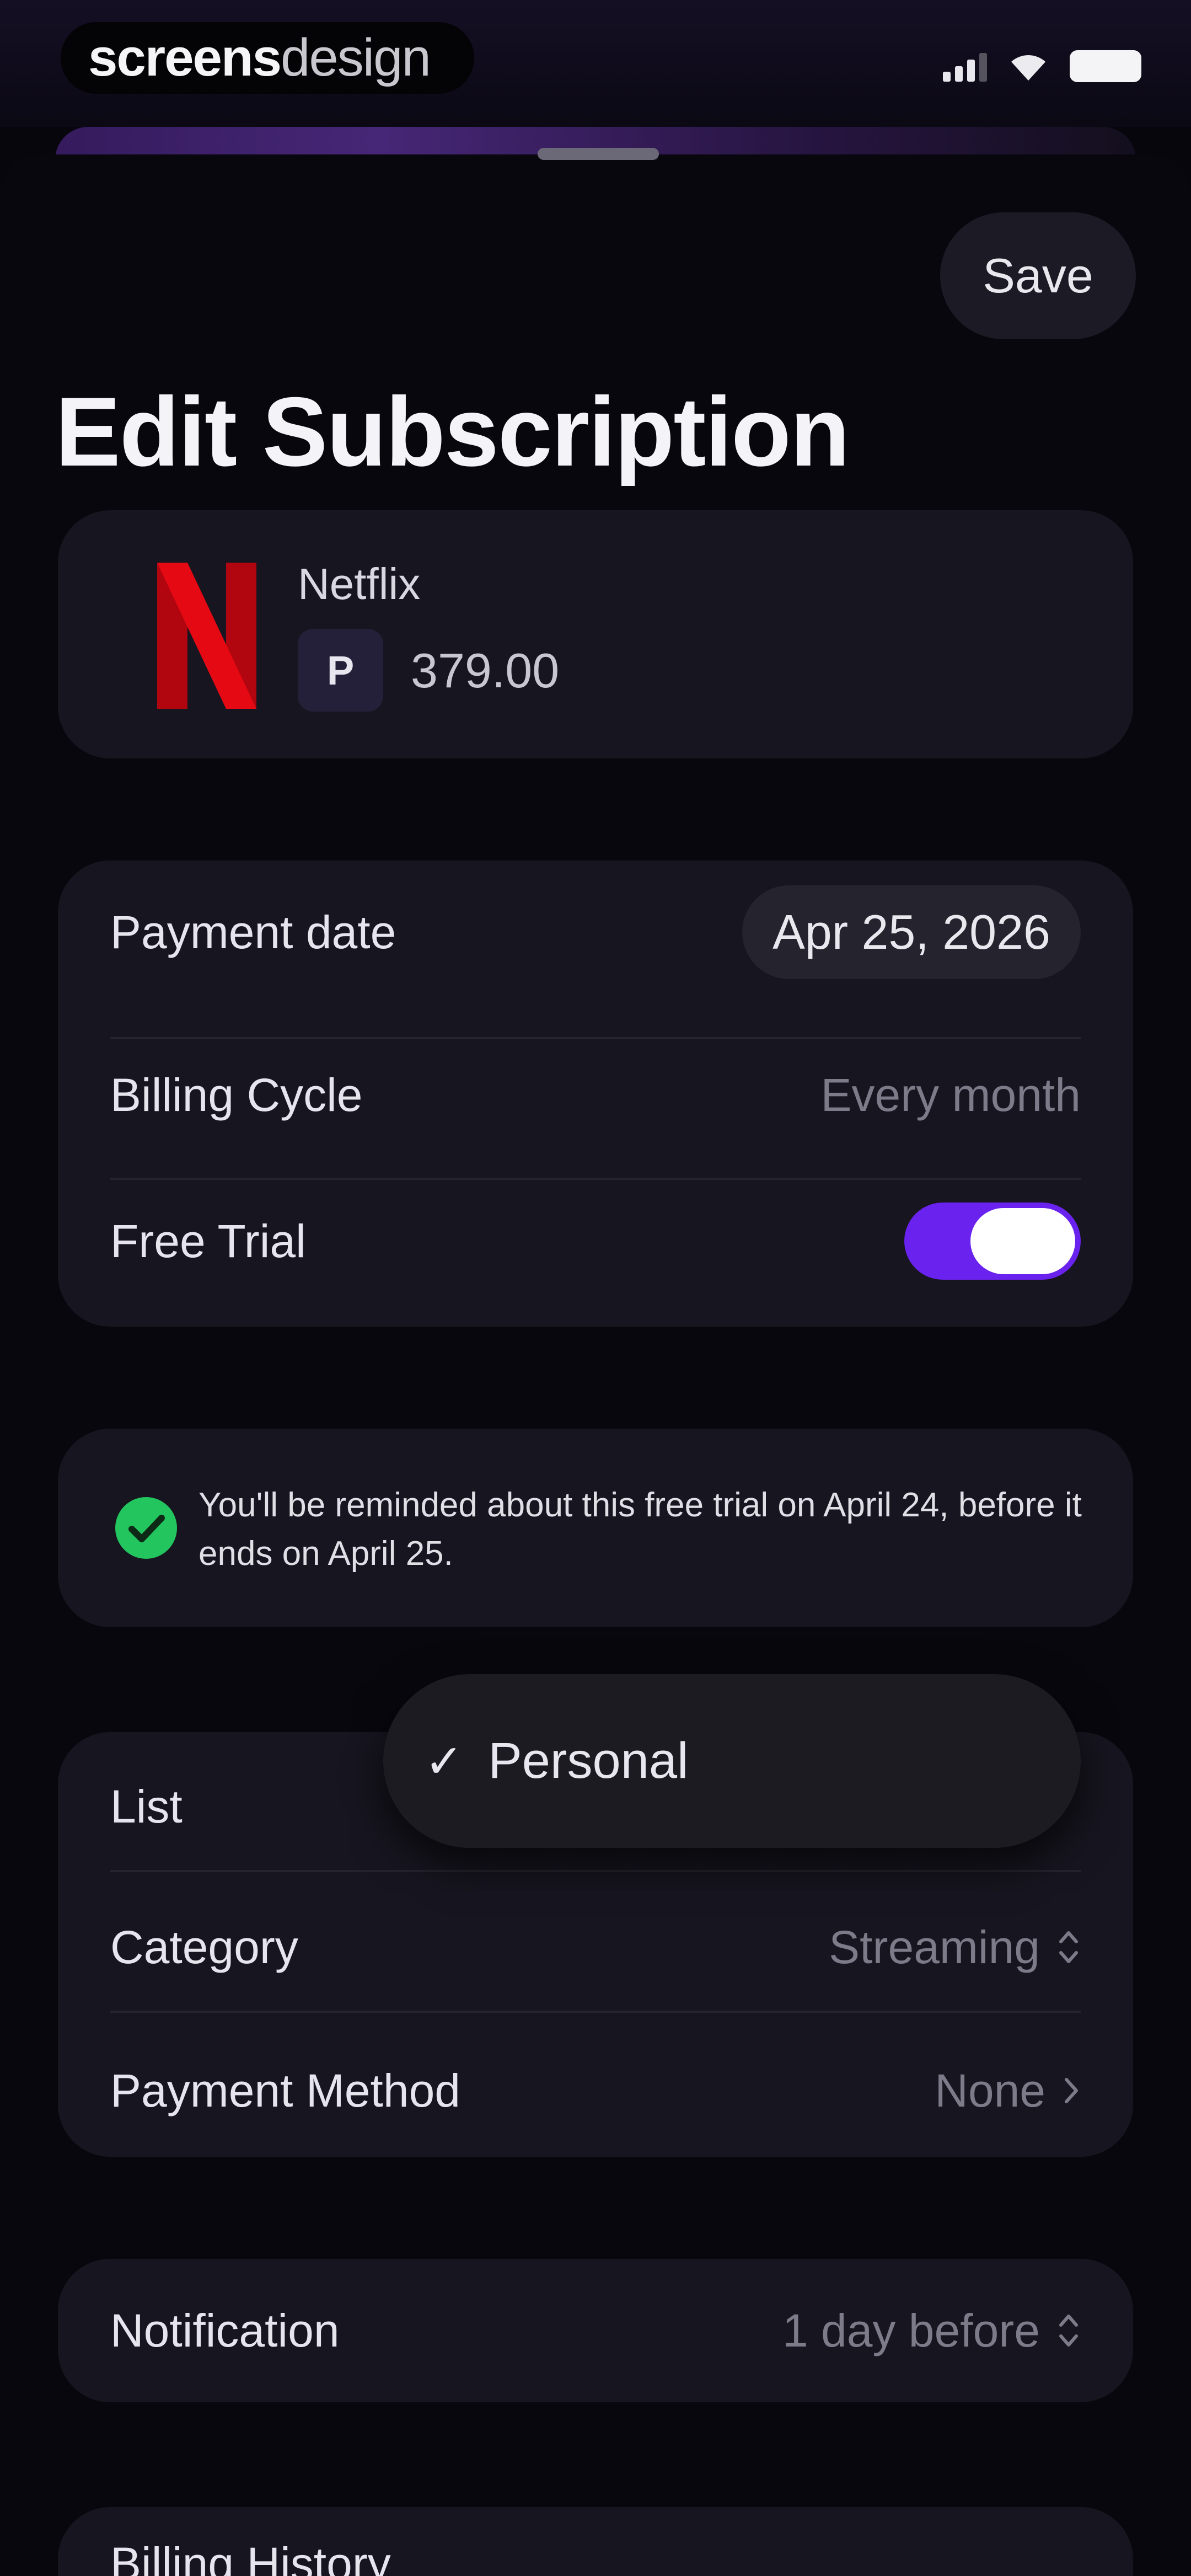 This screenshot has height=2576, width=1191. What do you see at coordinates (1038, 275) in the screenshot?
I see `save-button: Save` at bounding box center [1038, 275].